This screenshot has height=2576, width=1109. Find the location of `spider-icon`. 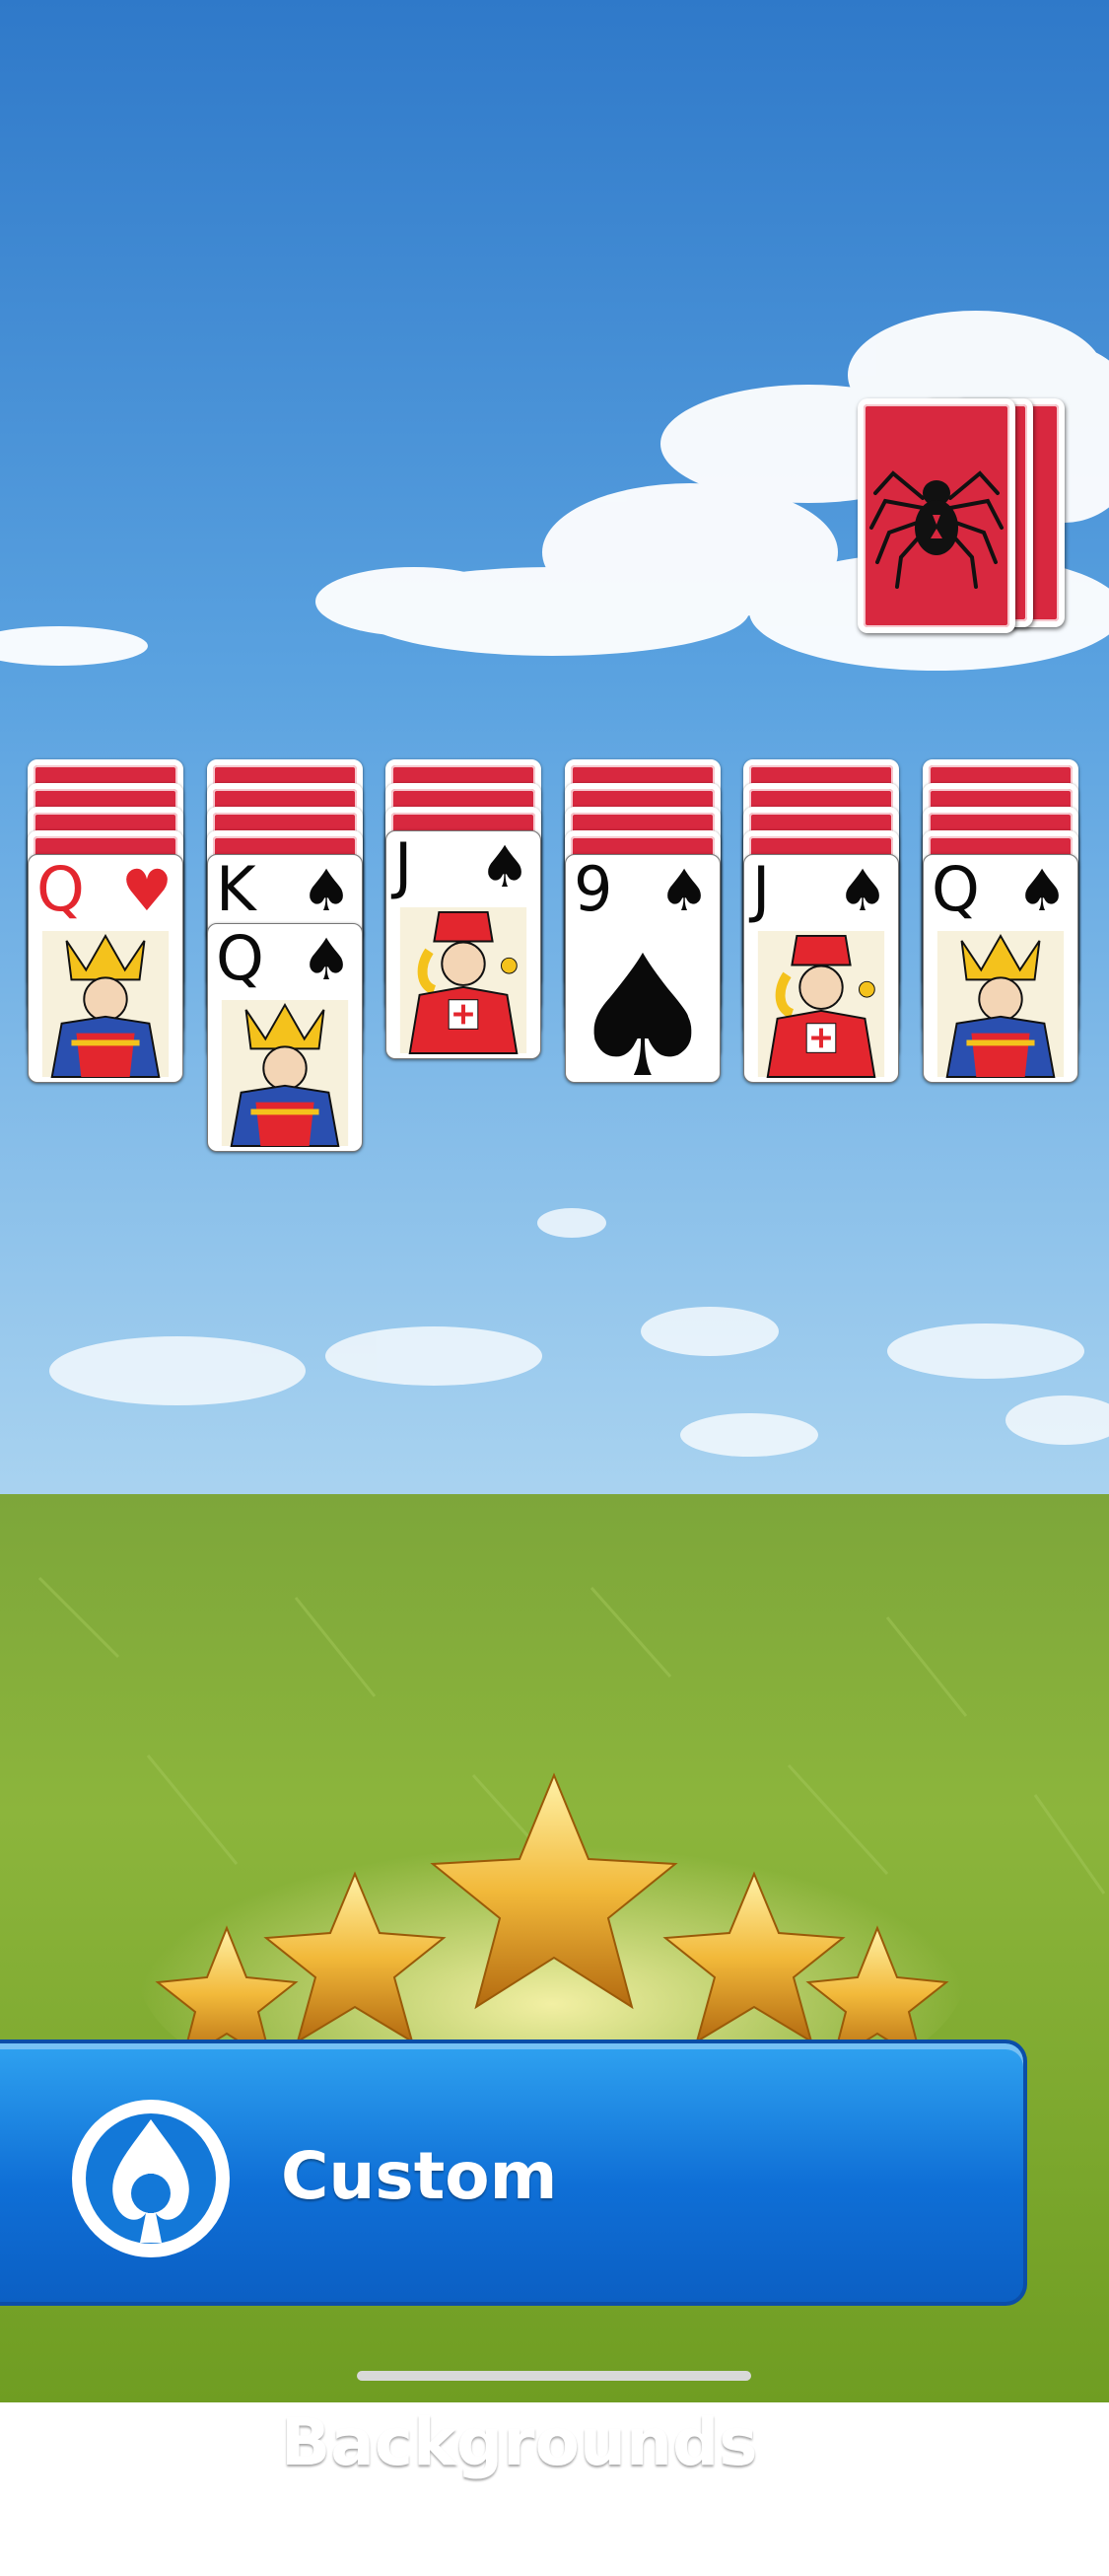

spider-icon is located at coordinates (936, 529).